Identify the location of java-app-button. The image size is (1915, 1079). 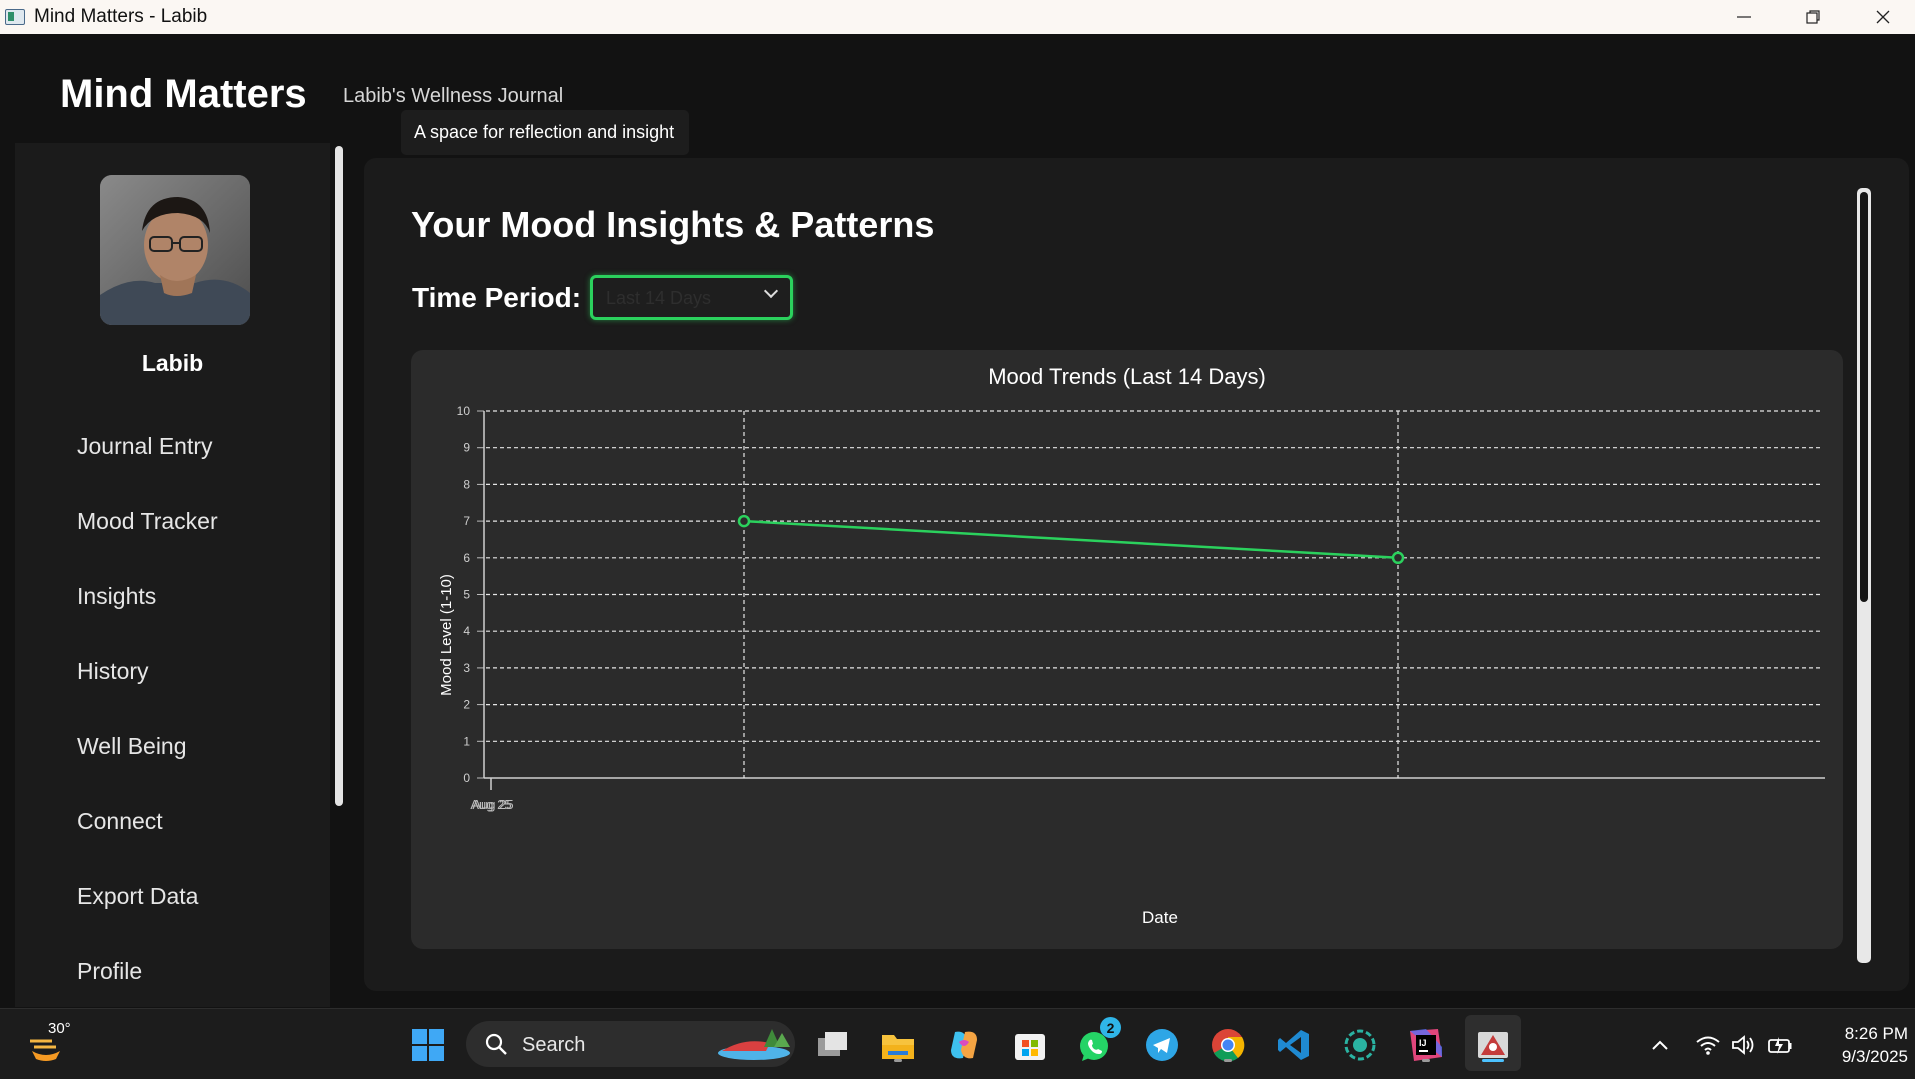
(1493, 1045).